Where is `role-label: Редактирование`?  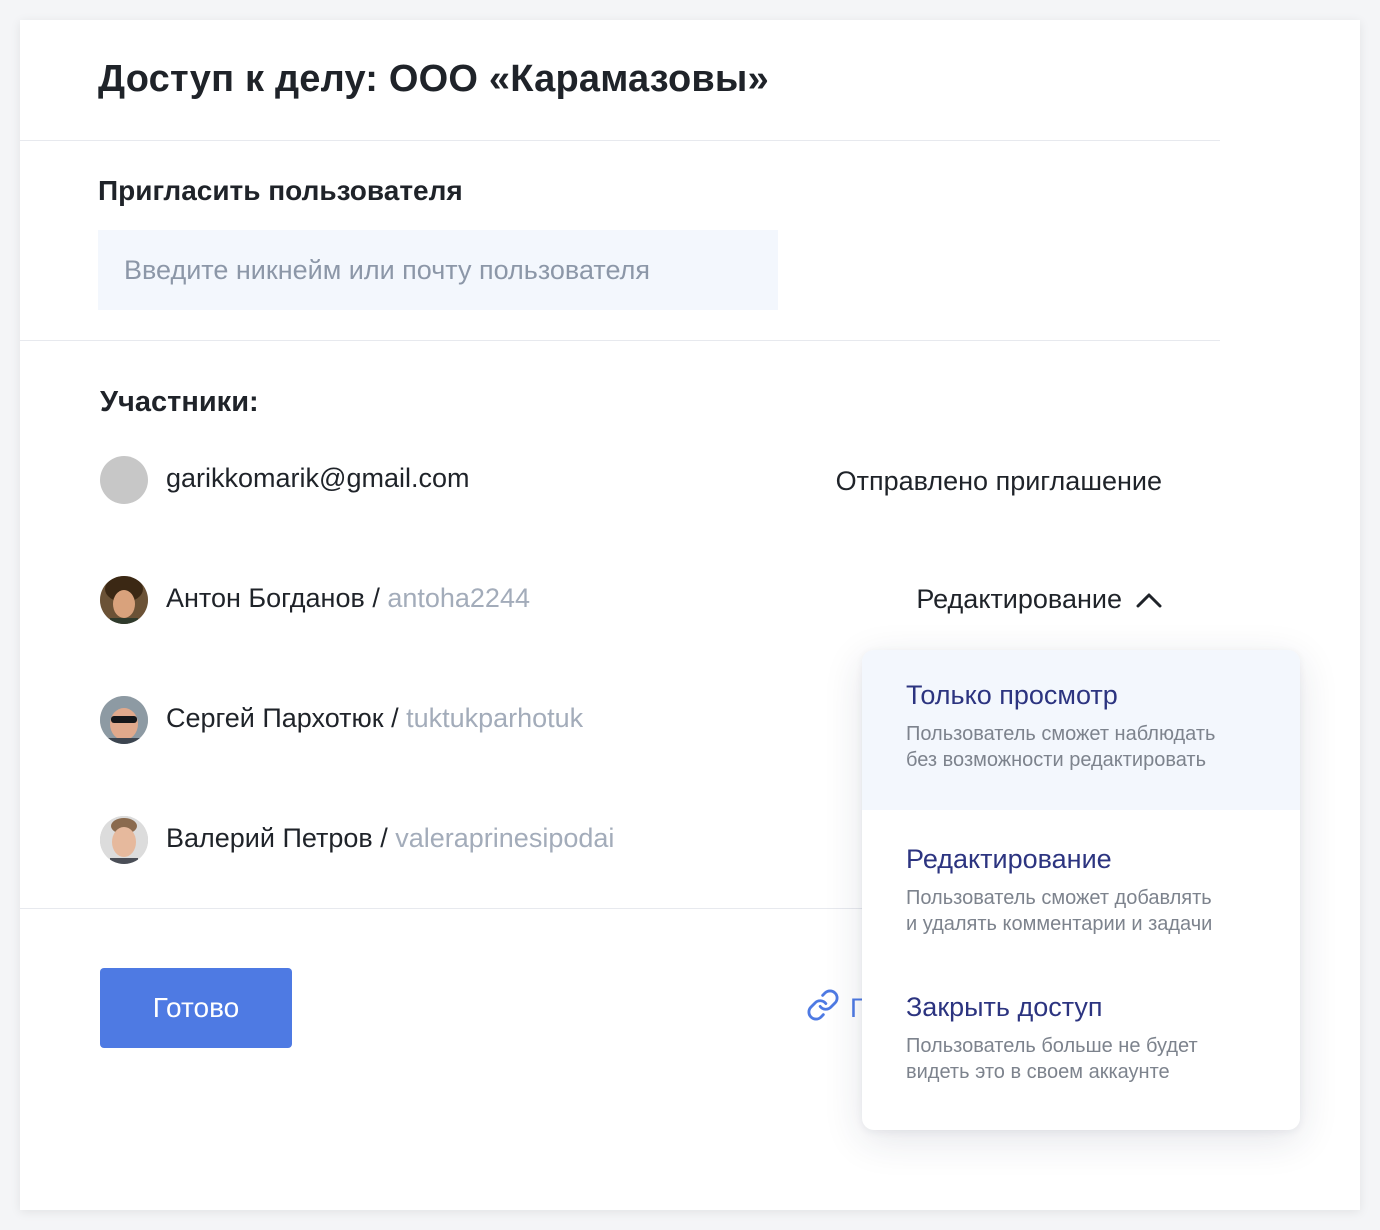 role-label: Редактирование is located at coordinates (1019, 599).